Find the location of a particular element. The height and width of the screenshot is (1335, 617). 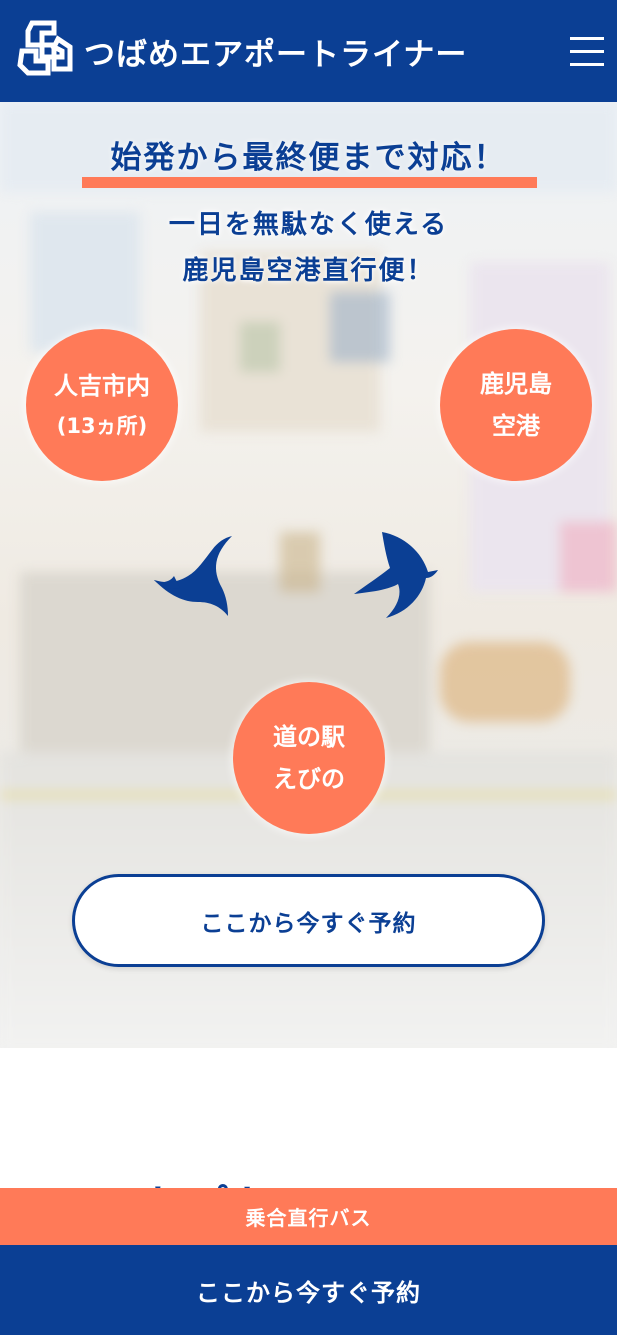

stop-name: 人吉市内 is located at coordinates (102, 386).